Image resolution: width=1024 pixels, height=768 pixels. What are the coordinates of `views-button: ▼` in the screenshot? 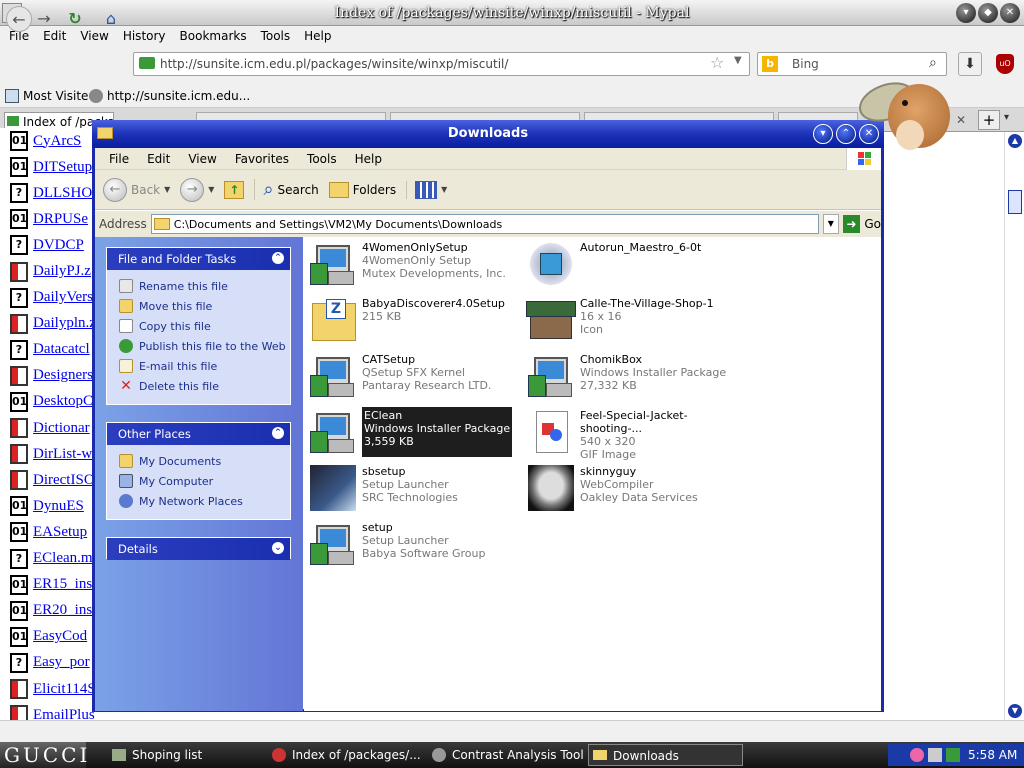 It's located at (426, 189).